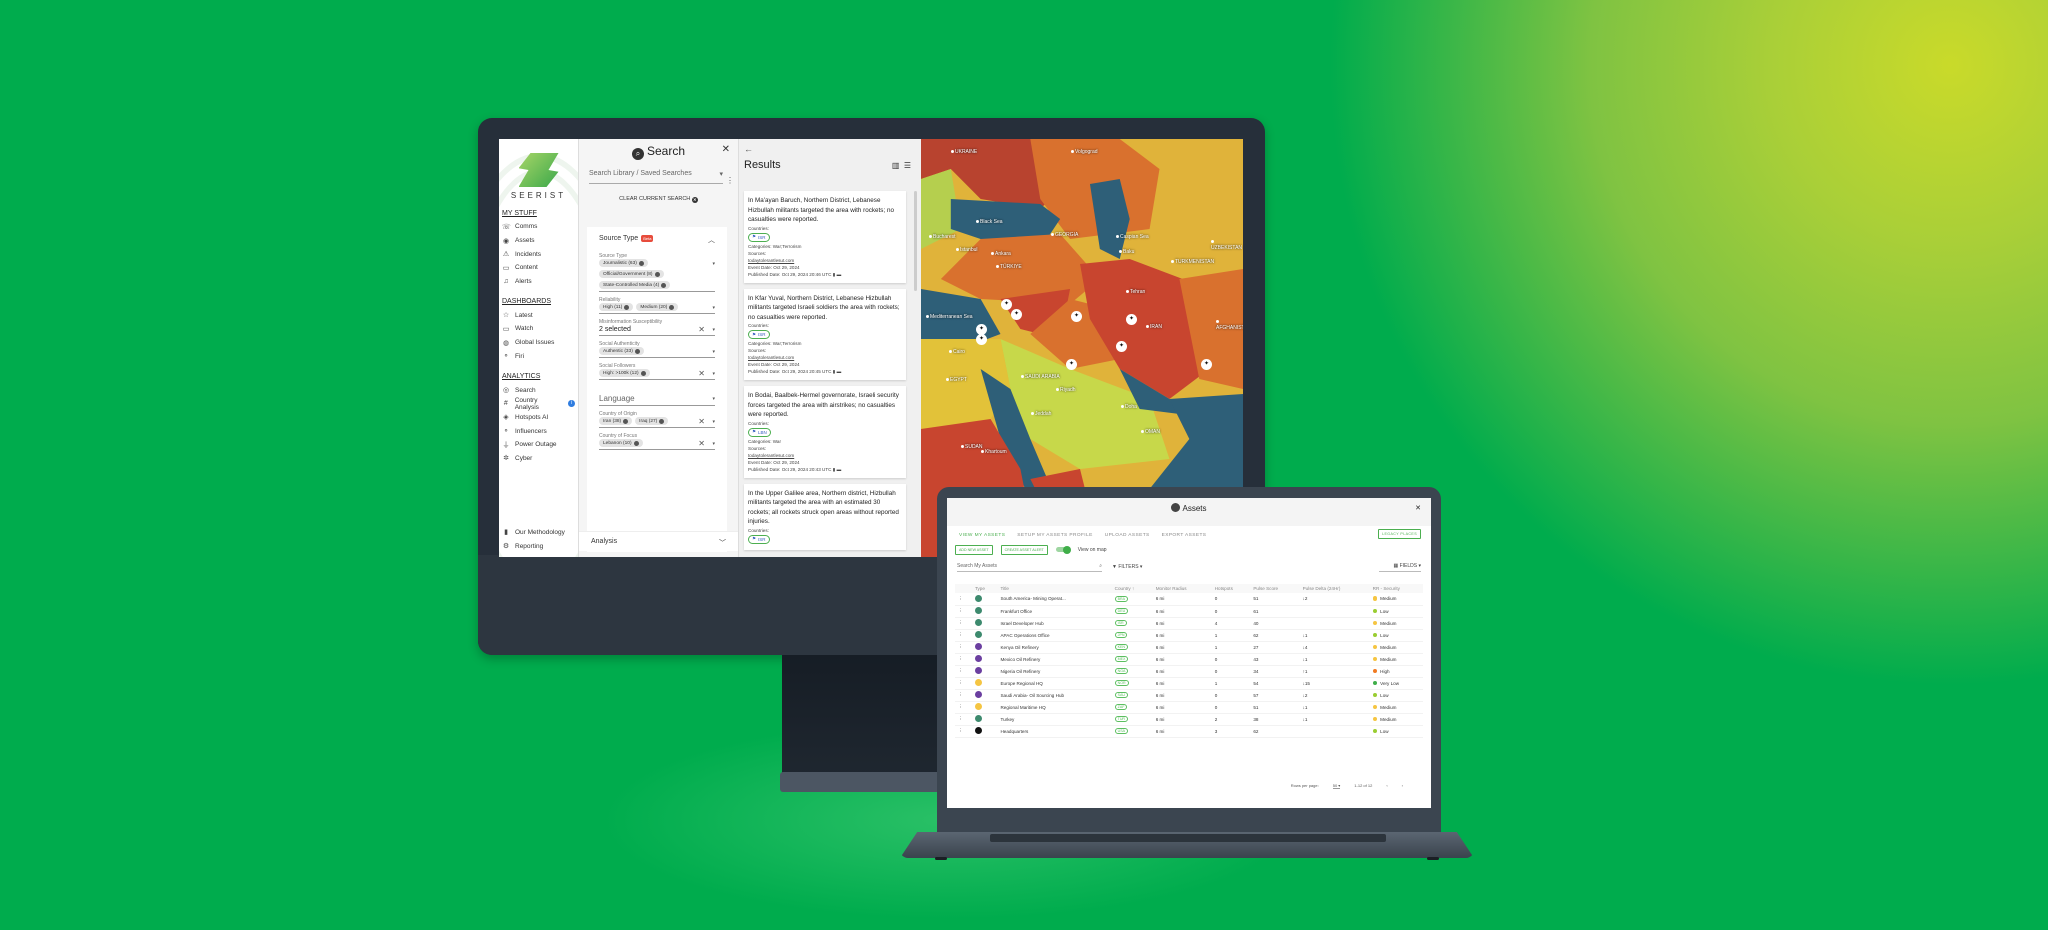  I want to click on chart-icon: ▥, so click(896, 165).